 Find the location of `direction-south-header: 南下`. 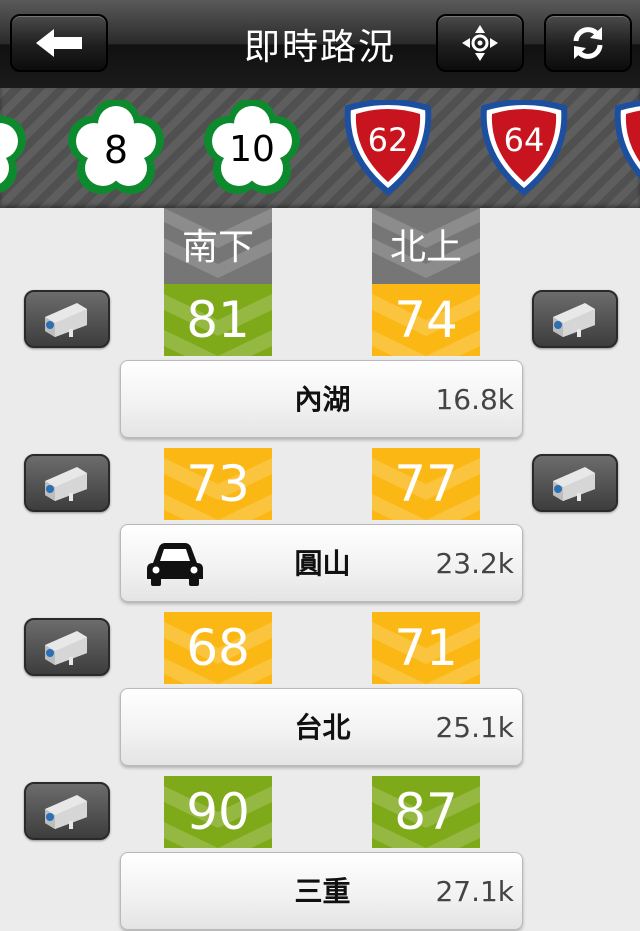

direction-south-header: 南下 is located at coordinates (218, 246).